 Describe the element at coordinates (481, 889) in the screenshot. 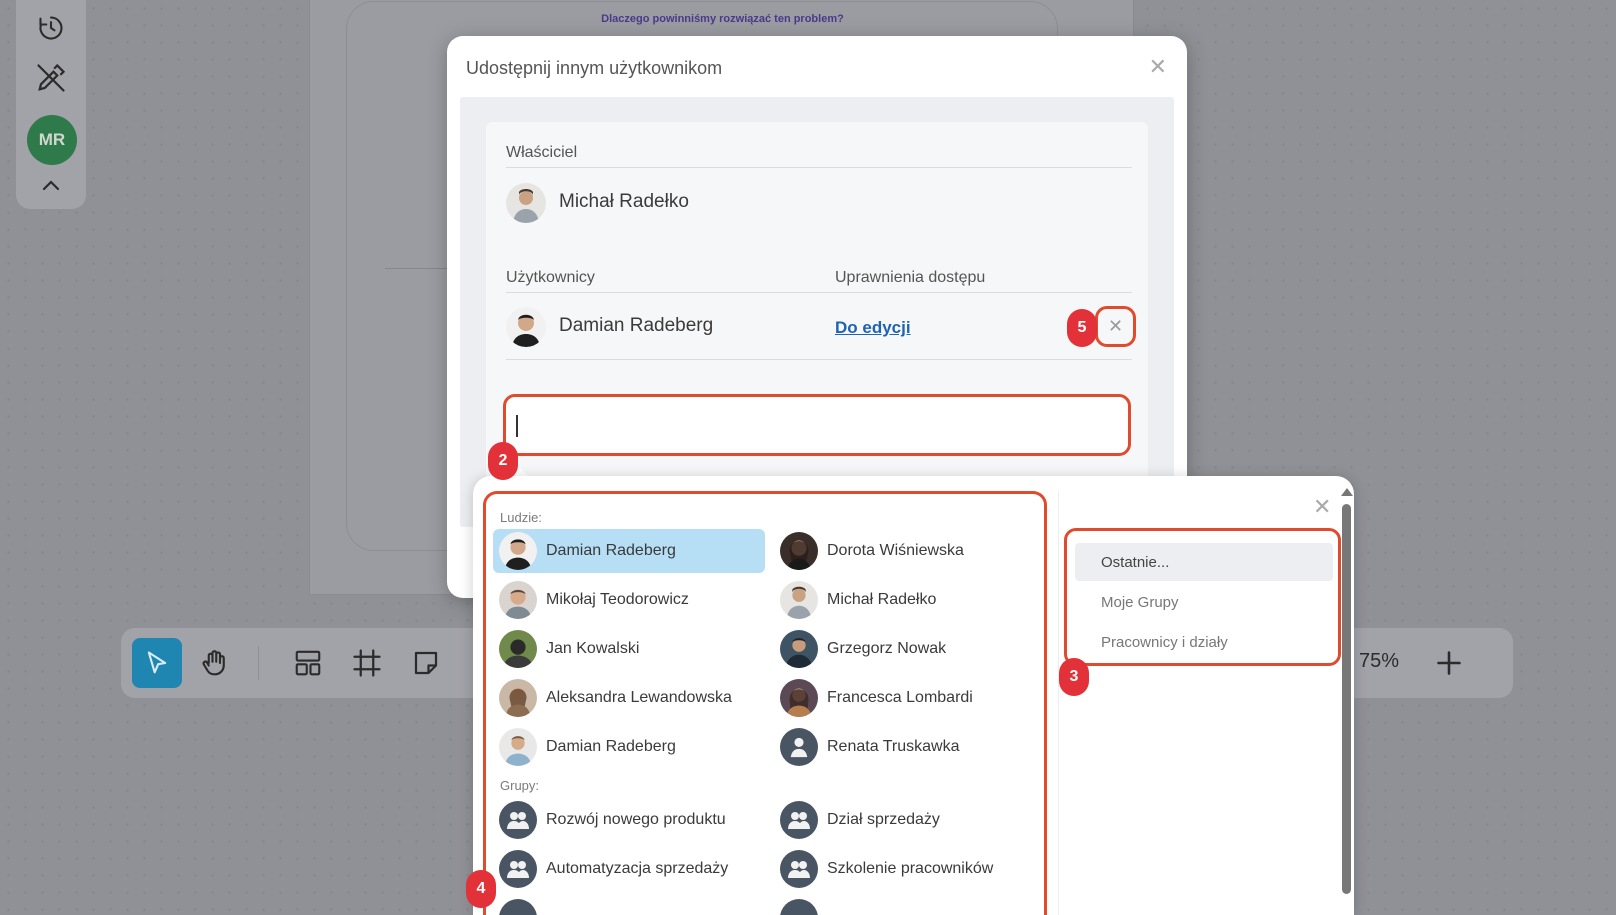

I see `step-badge: 4` at that location.